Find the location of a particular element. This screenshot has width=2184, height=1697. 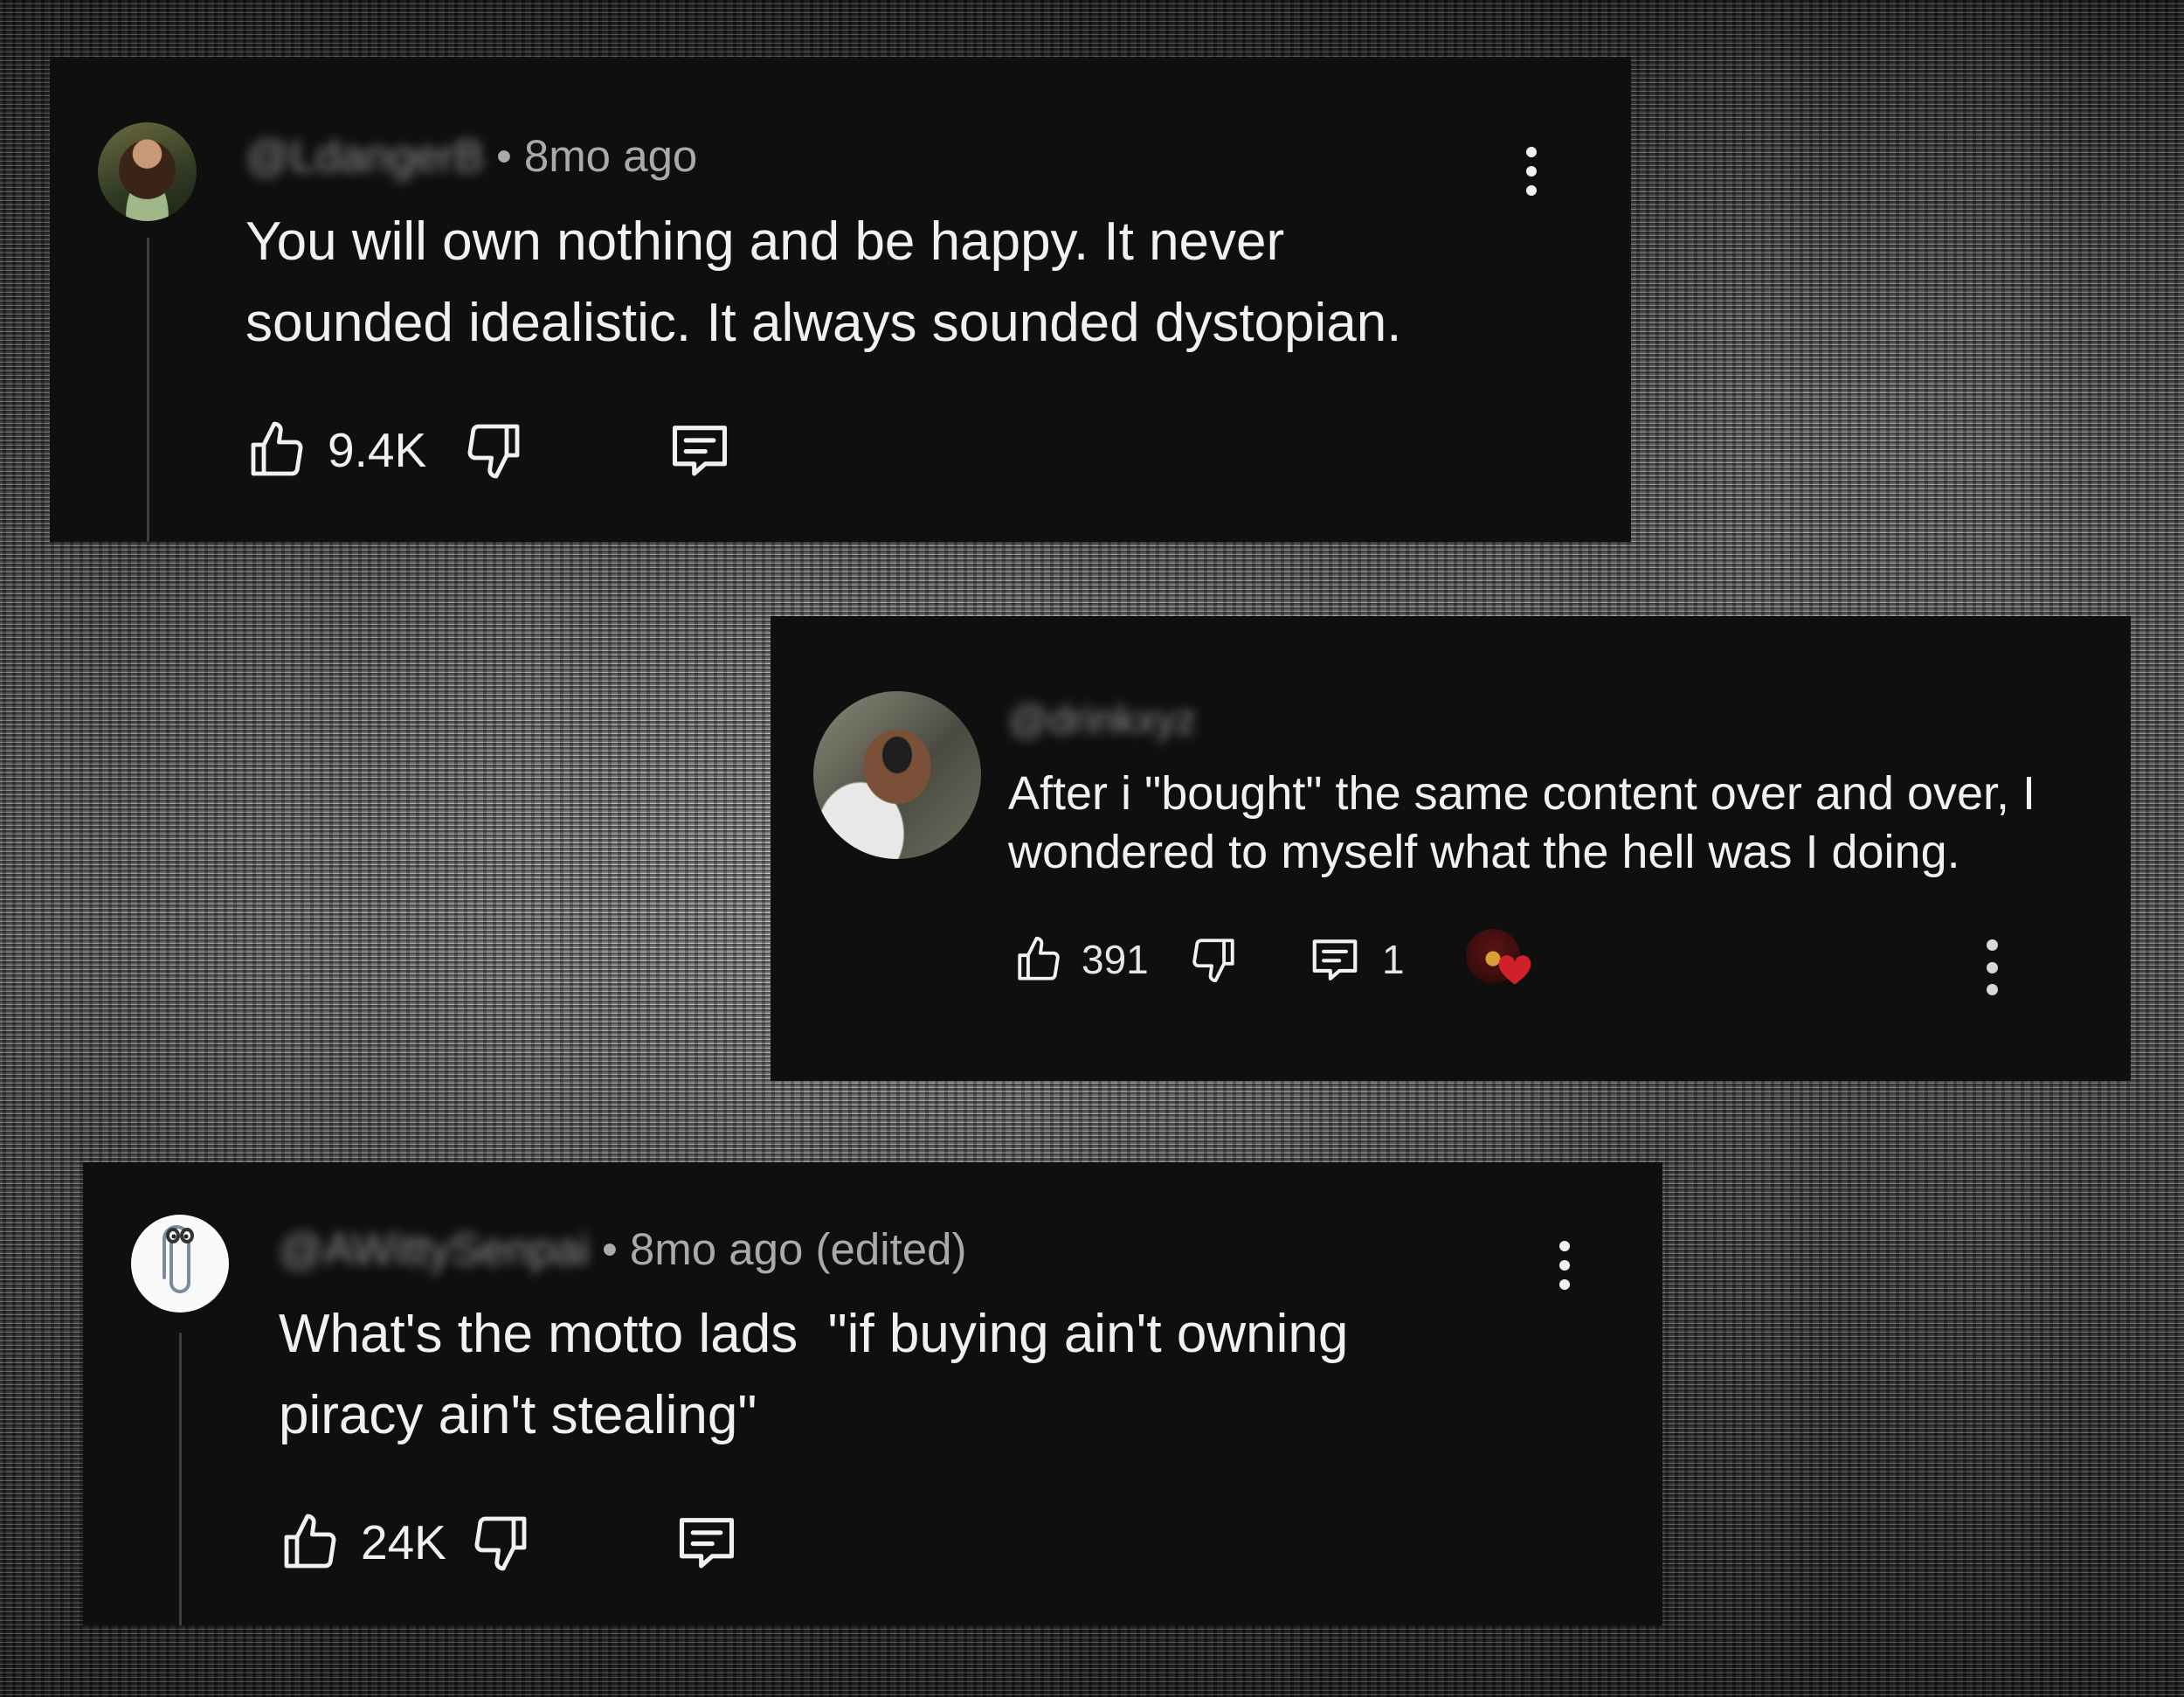

comment-actions: 24K is located at coordinates (510, 1542).